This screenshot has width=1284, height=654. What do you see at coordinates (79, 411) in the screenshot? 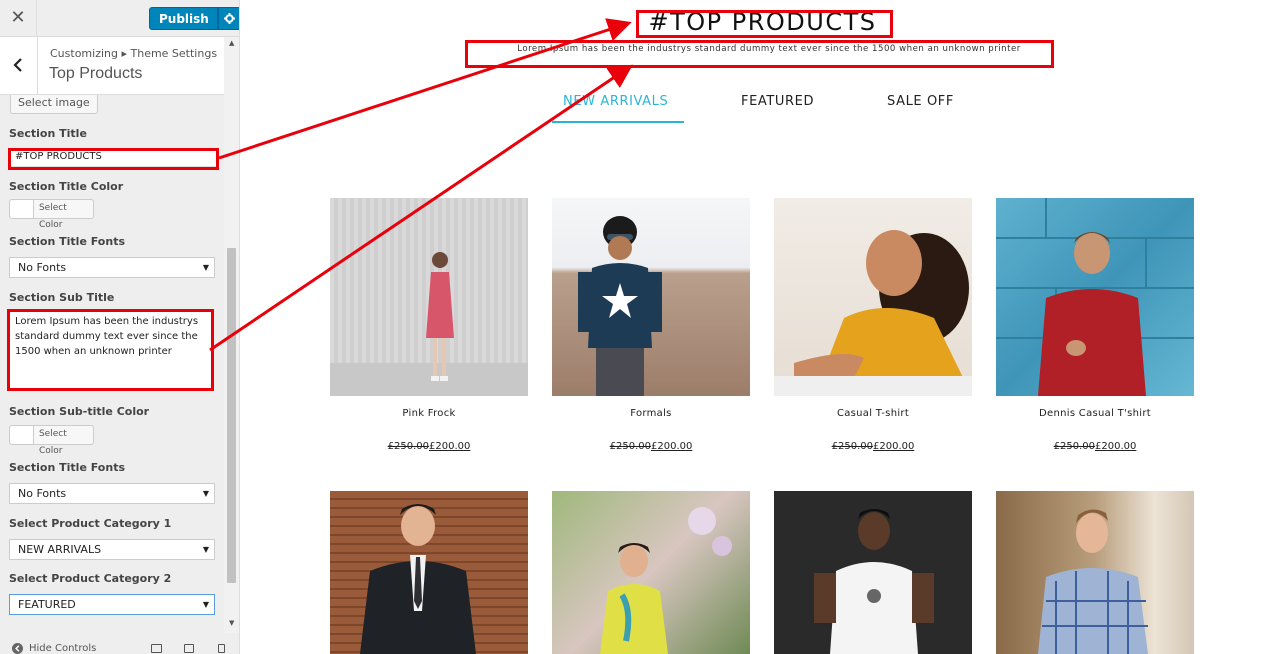
I see `subtitle-color-label: Section Sub-title Color` at bounding box center [79, 411].